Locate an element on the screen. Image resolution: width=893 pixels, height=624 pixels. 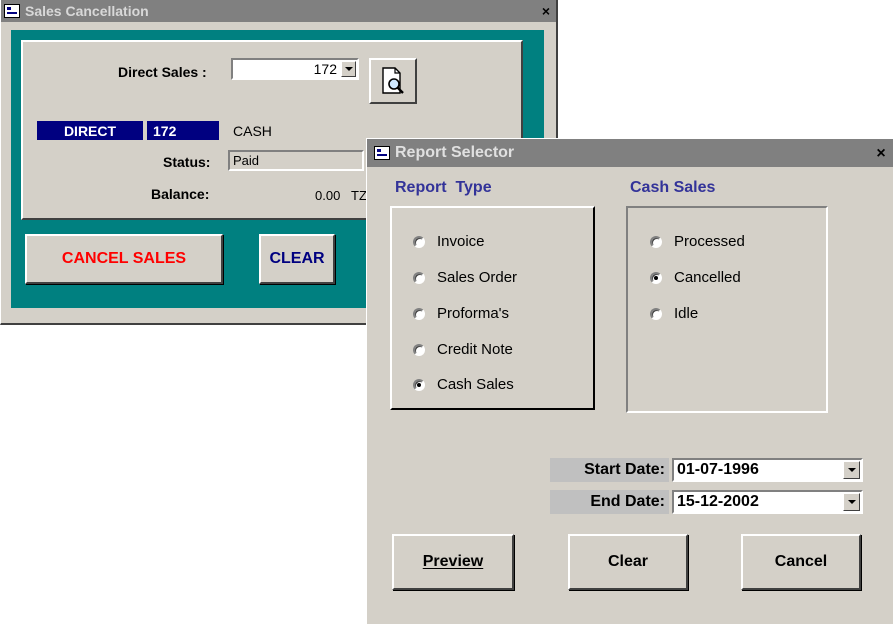
cash-sales-label: Cancelled is located at coordinates (707, 277).